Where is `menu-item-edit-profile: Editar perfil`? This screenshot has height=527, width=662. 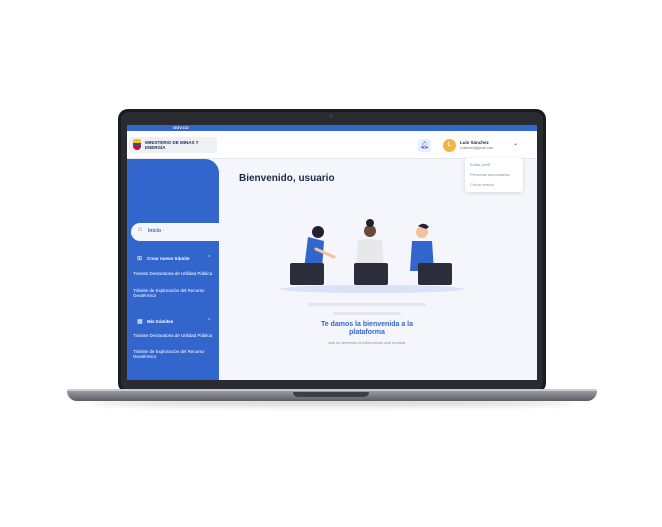
menu-item-edit-profile: Editar perfil is located at coordinates (480, 164).